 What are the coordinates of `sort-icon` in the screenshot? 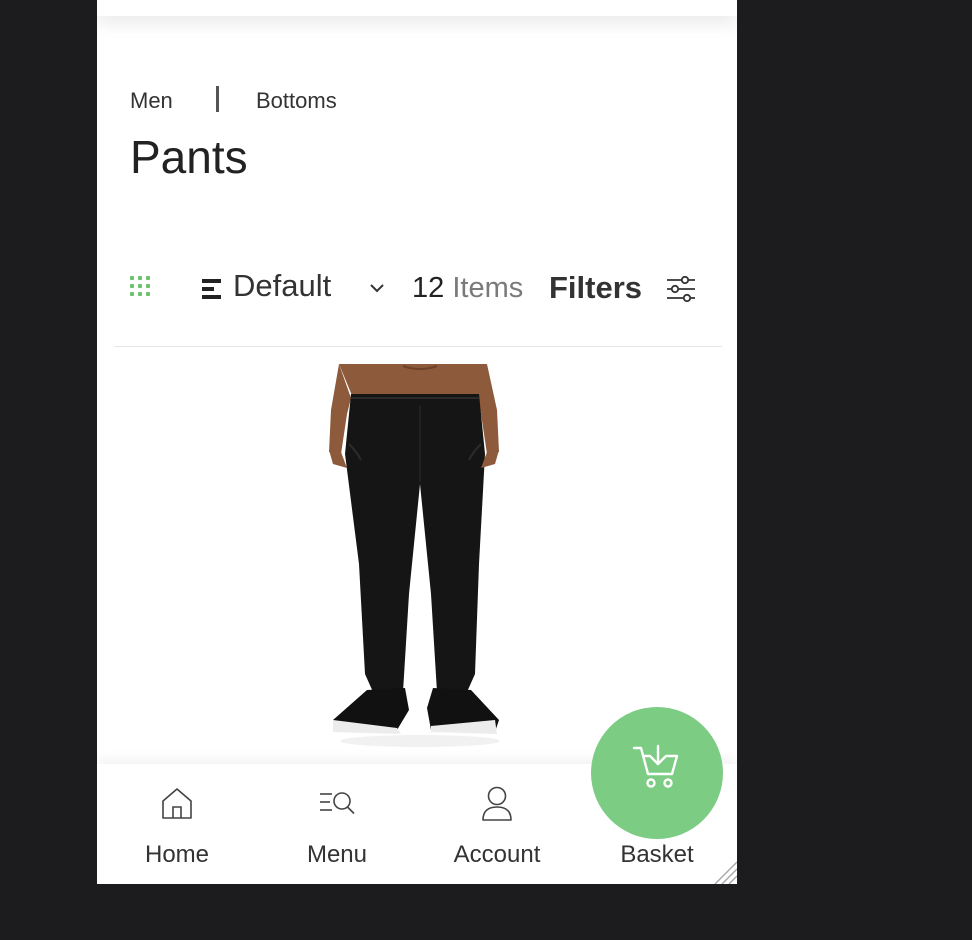 It's located at (213, 289).